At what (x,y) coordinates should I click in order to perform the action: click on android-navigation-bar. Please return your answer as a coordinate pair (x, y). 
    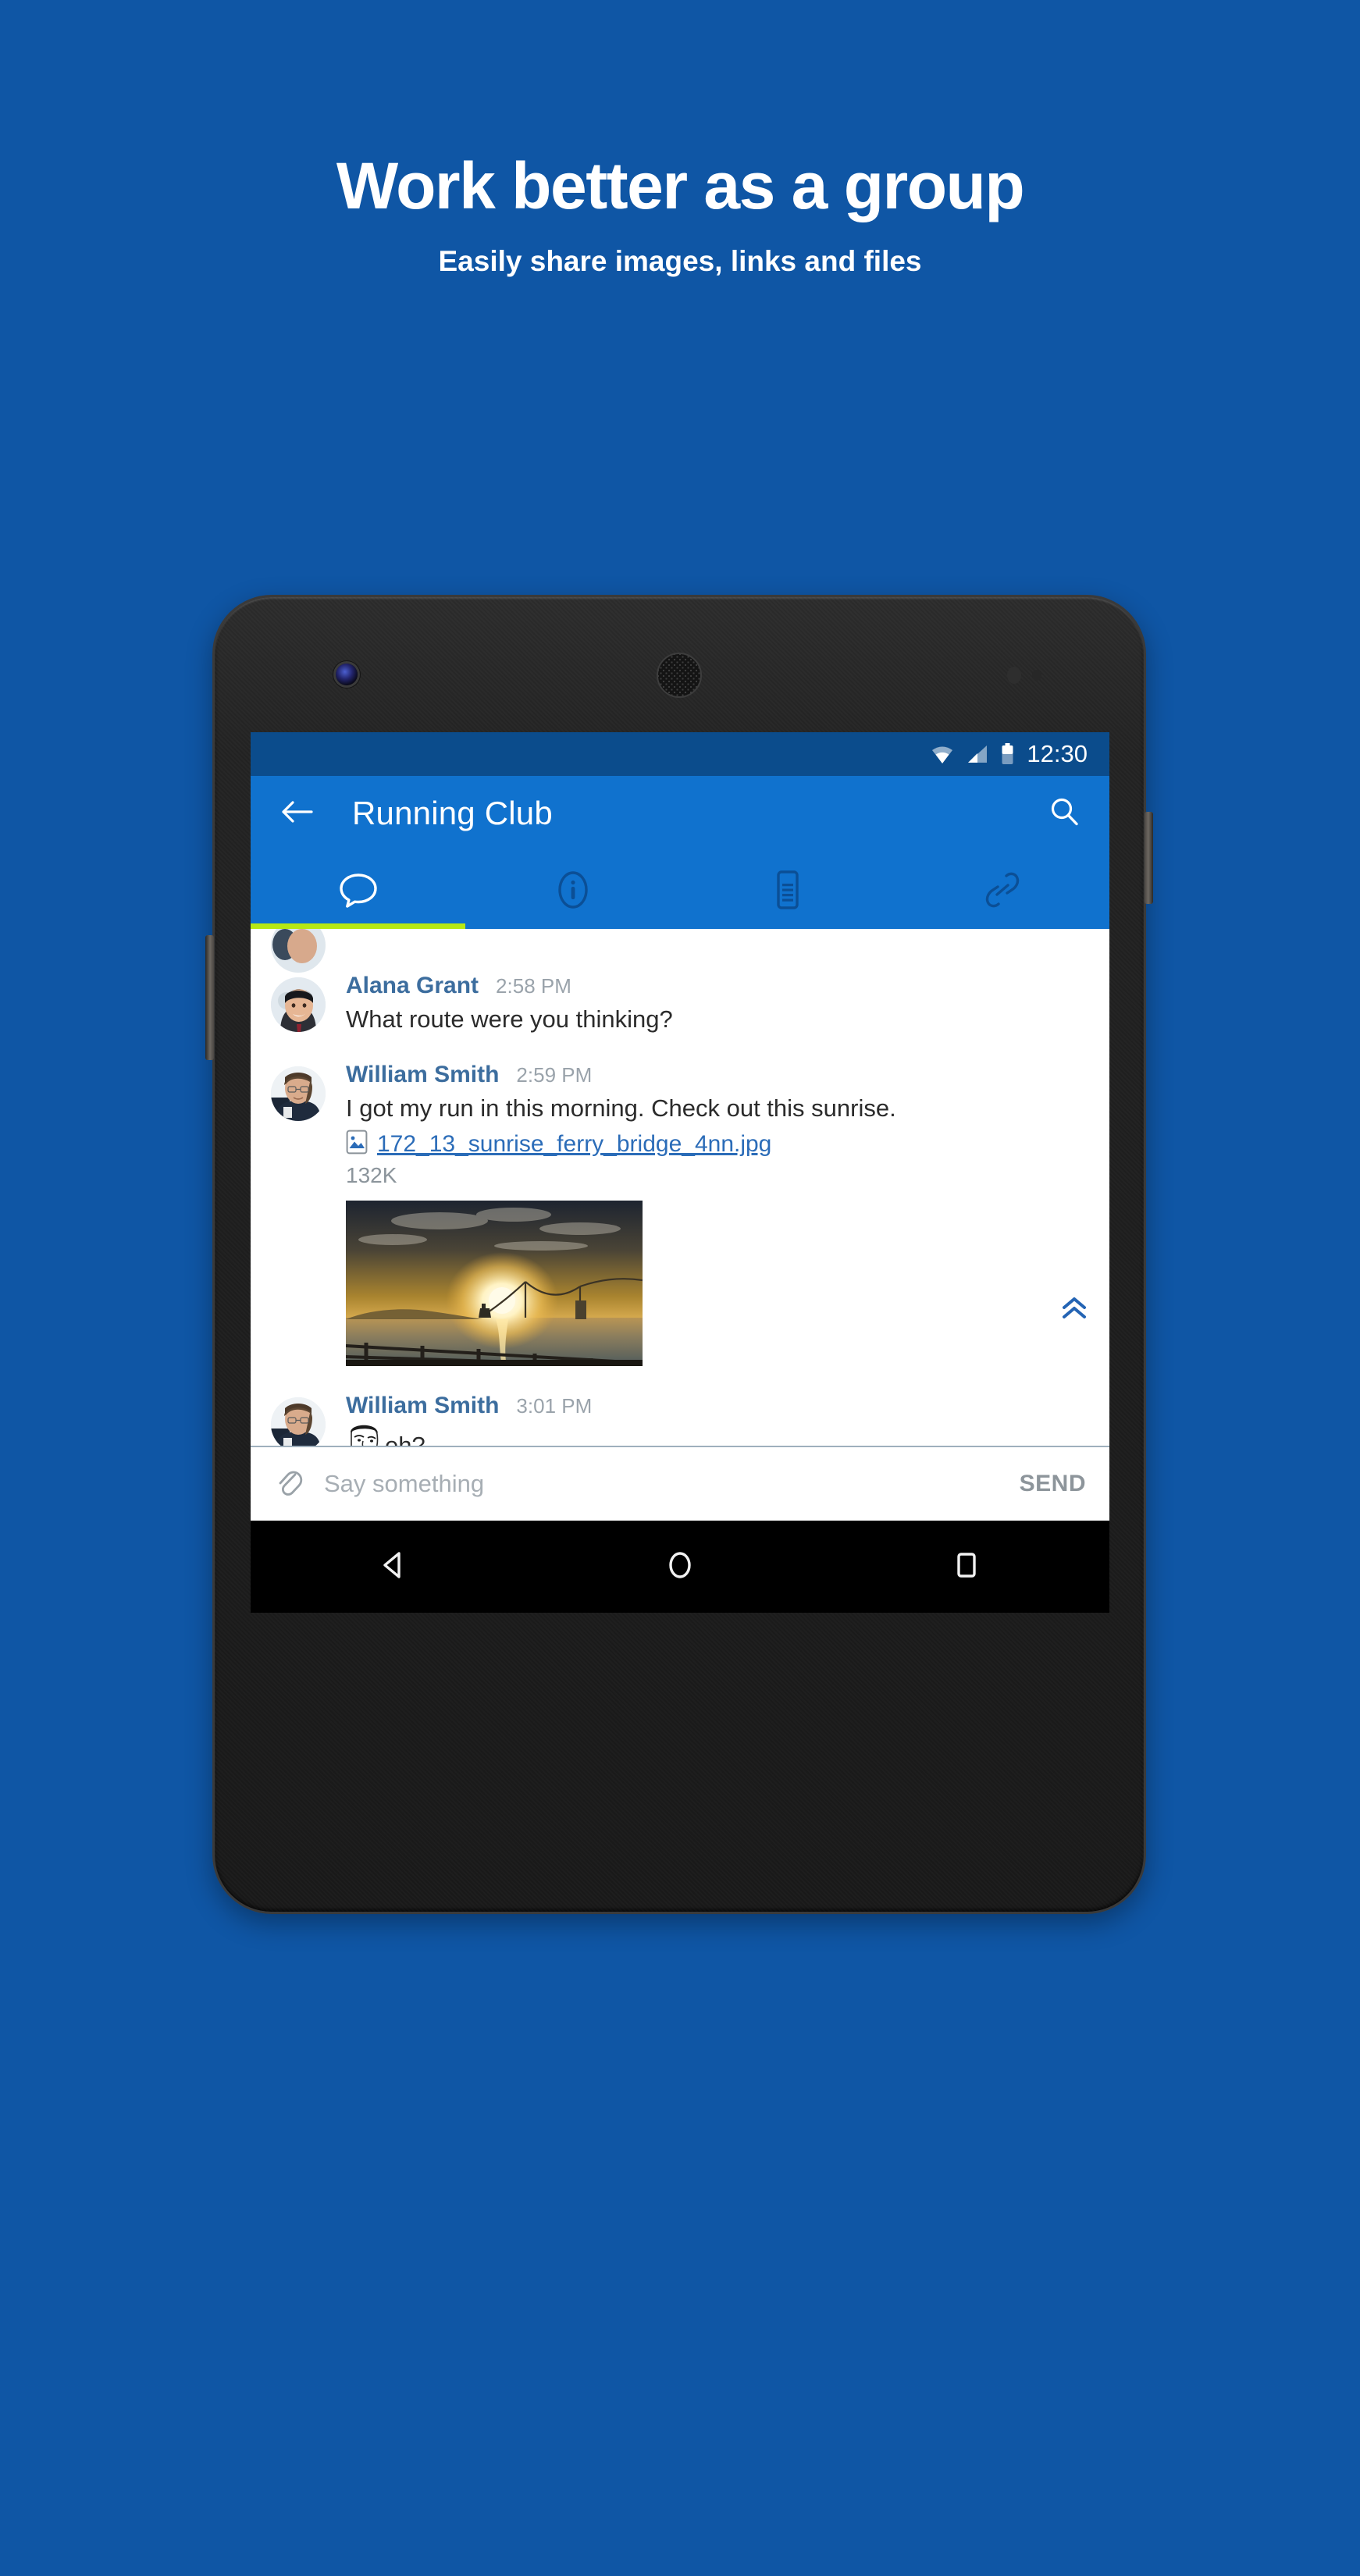
    Looking at the image, I should click on (680, 1567).